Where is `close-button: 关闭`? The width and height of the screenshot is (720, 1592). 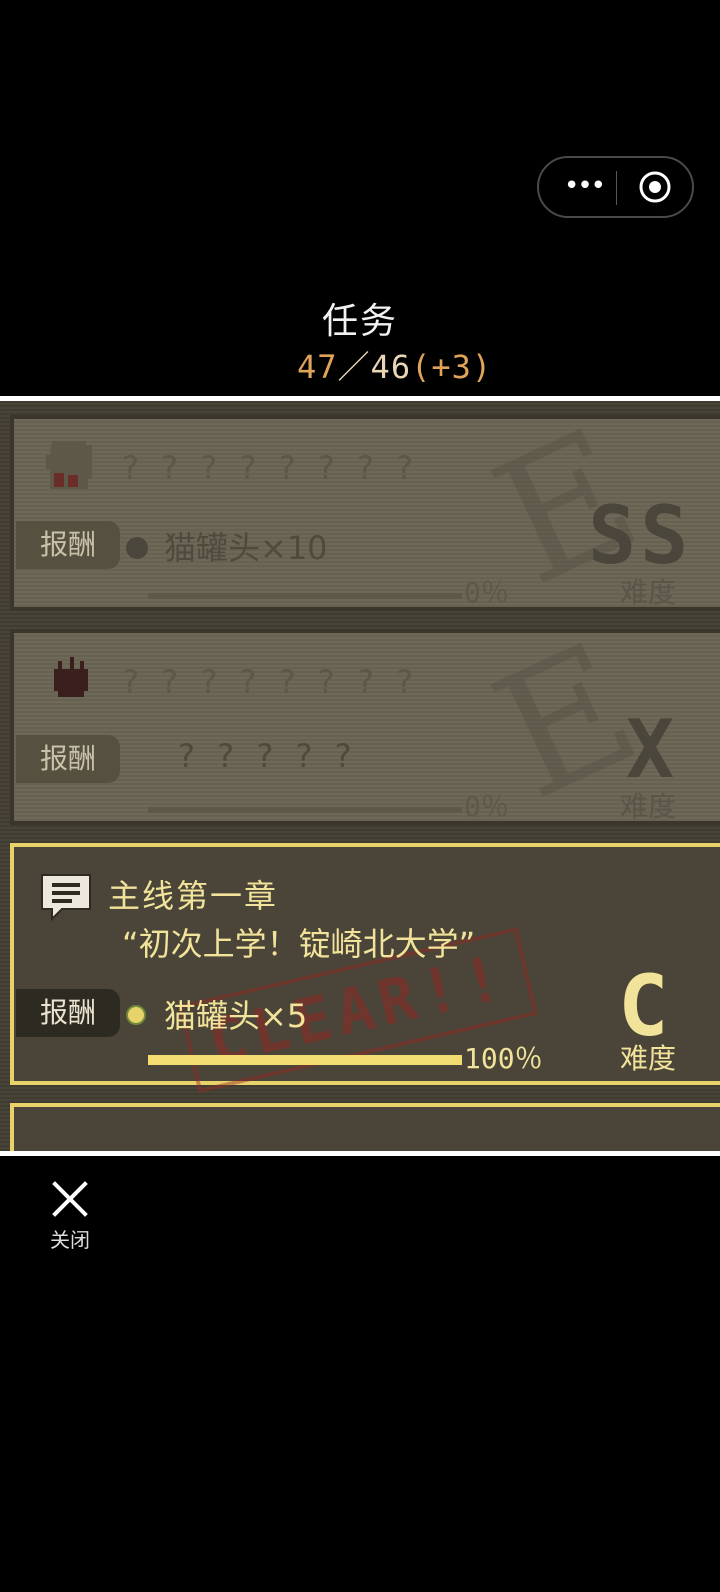 close-button: 关闭 is located at coordinates (70, 1220).